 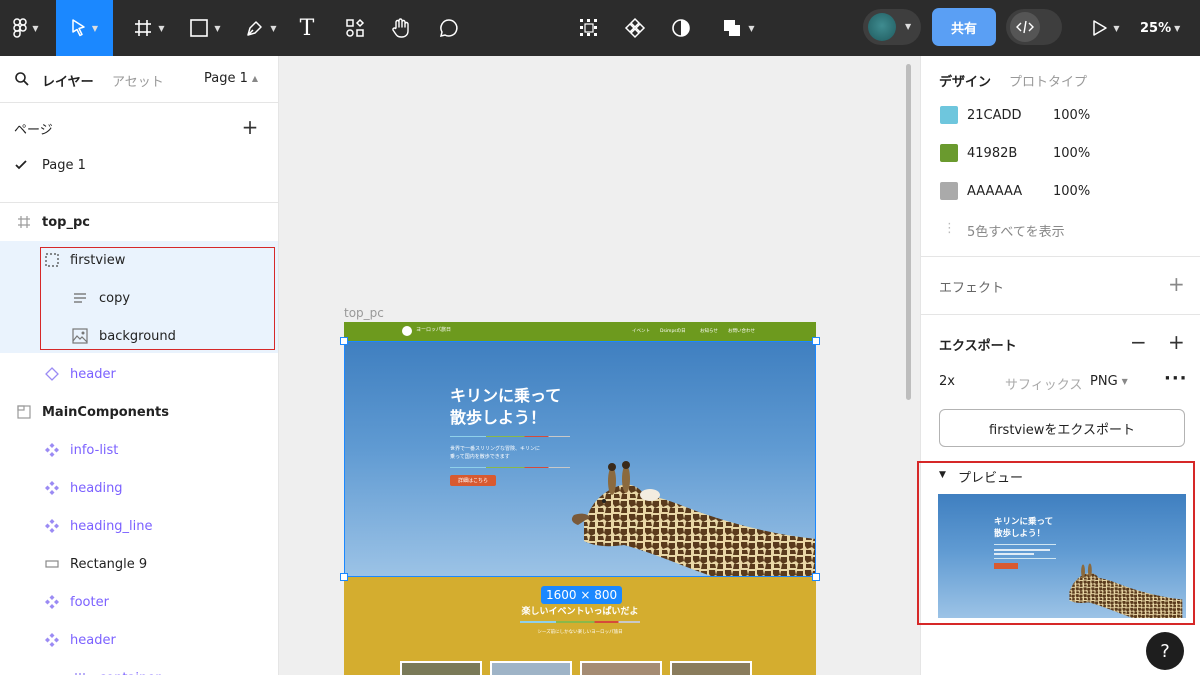 What do you see at coordinates (139, 165) in the screenshot?
I see `page-item-page-1: Page 1` at bounding box center [139, 165].